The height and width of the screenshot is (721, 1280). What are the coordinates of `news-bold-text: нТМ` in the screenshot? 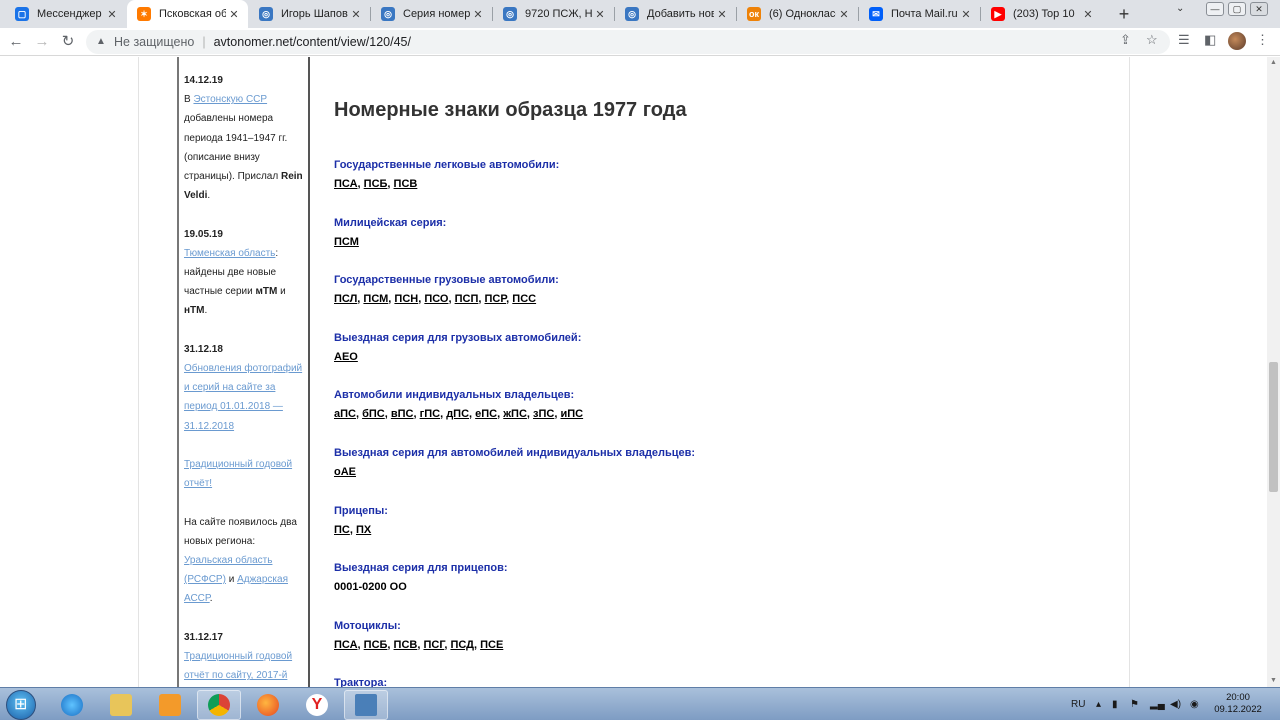 It's located at (194, 311).